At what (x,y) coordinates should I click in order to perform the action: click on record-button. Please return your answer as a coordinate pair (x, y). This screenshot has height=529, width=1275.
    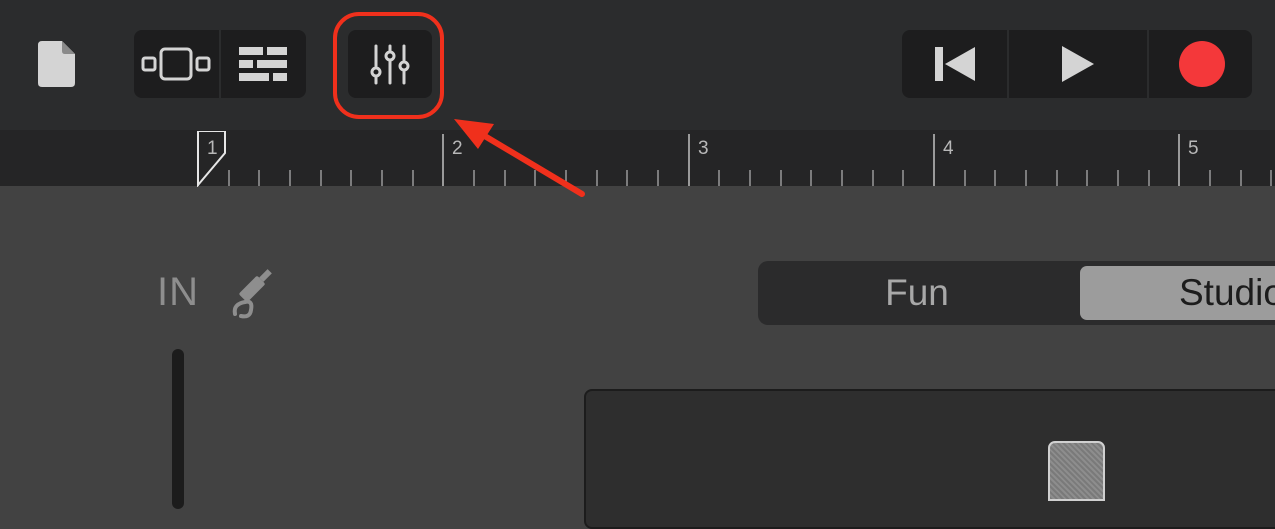
    Looking at the image, I should click on (1201, 64).